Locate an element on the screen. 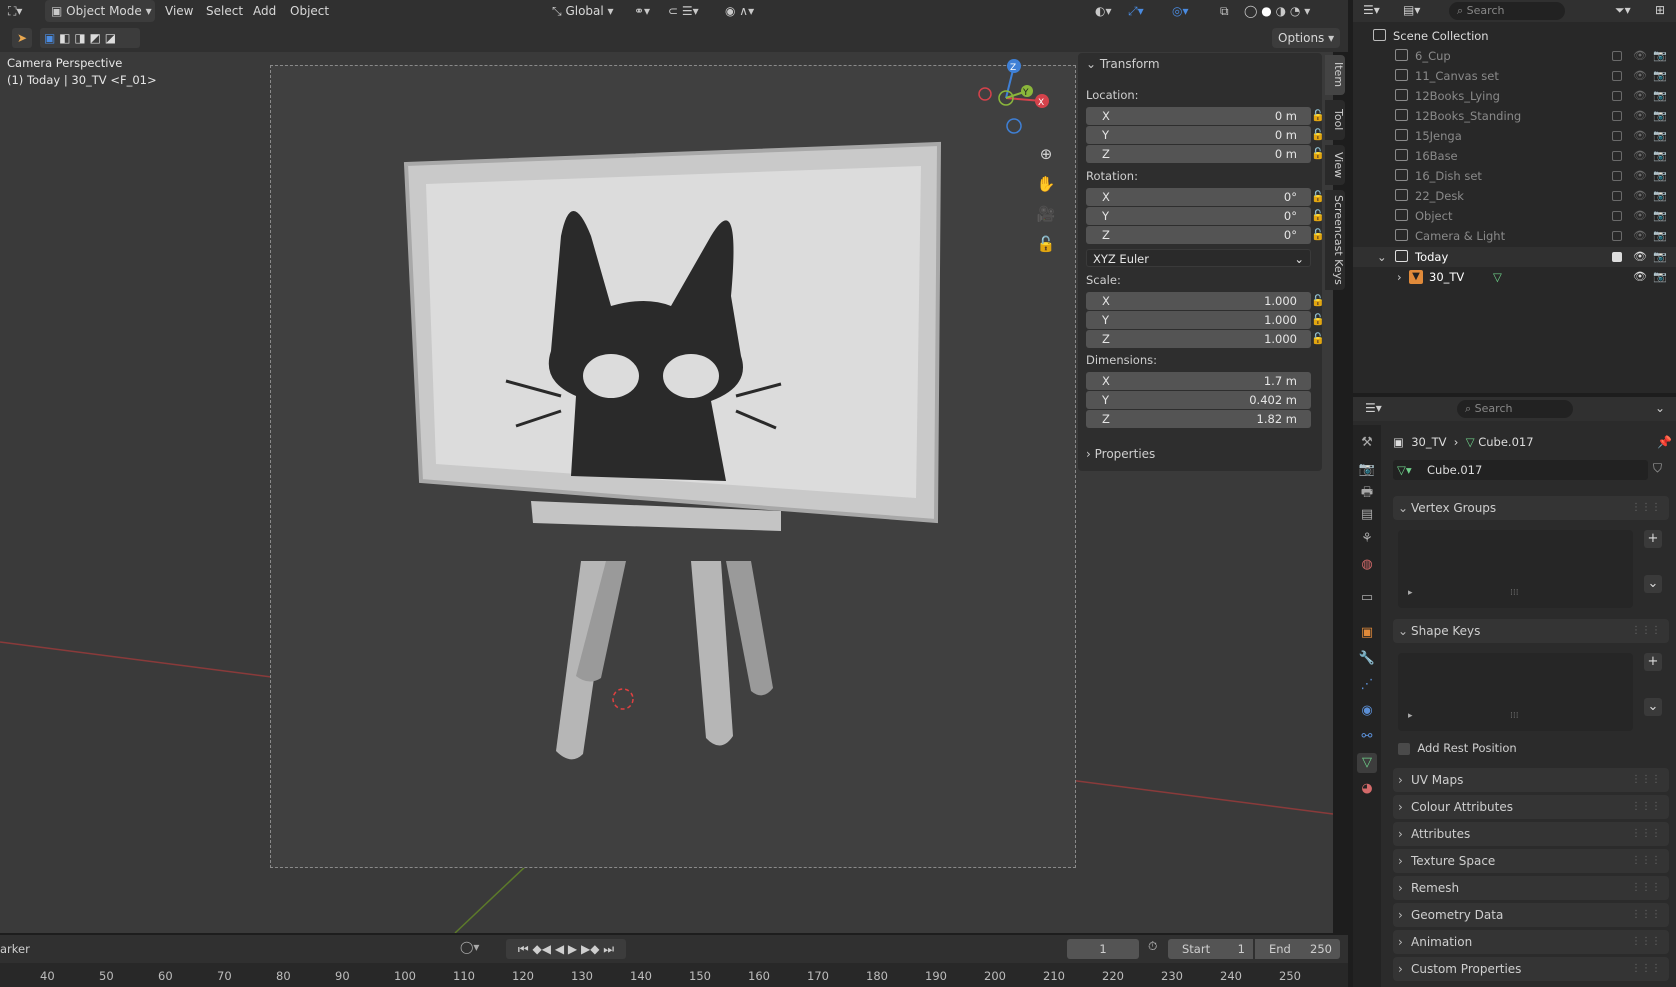  panel-header-texture-space: › Texture Space ⋮⋮⋮ is located at coordinates (1531, 861).